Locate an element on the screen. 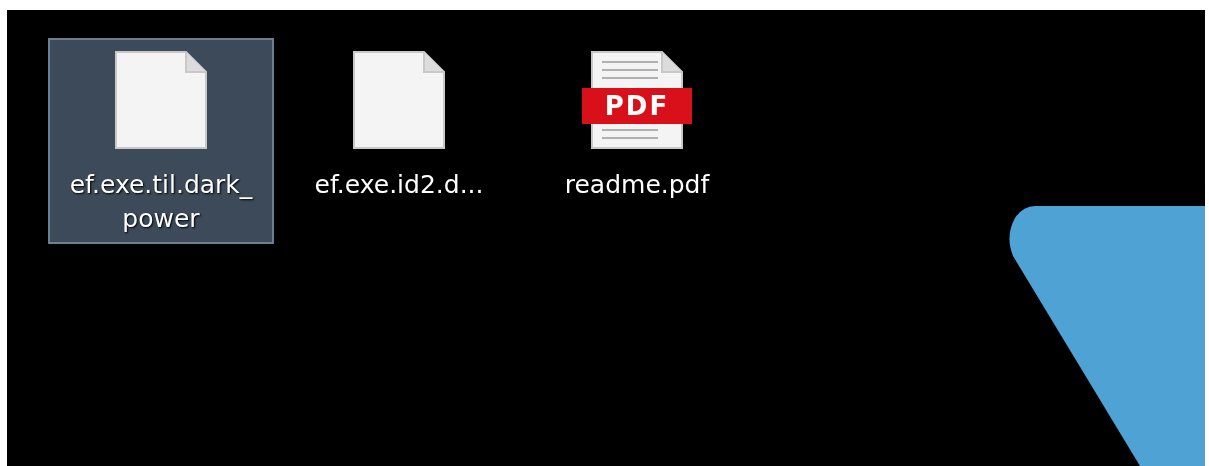 The image size is (1209, 466). file-name: readme.pdf is located at coordinates (637, 185).